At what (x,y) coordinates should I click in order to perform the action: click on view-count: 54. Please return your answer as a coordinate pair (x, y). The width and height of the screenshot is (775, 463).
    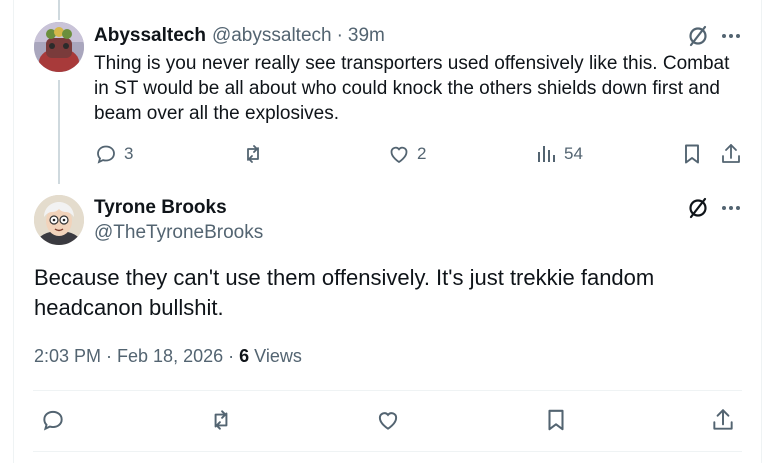
    Looking at the image, I should click on (573, 153).